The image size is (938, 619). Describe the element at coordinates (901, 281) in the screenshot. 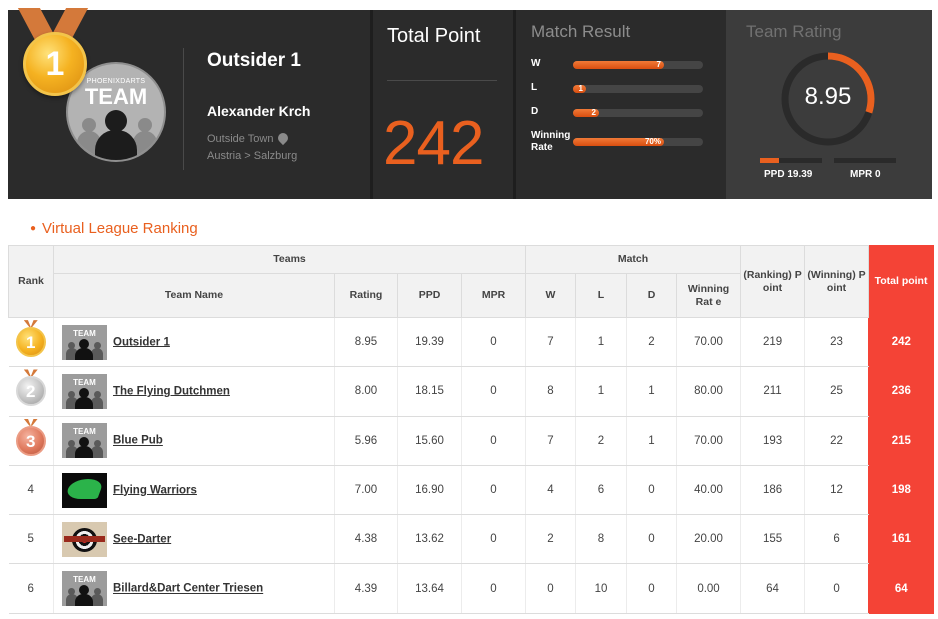

I see `header-total-point: Total point` at that location.